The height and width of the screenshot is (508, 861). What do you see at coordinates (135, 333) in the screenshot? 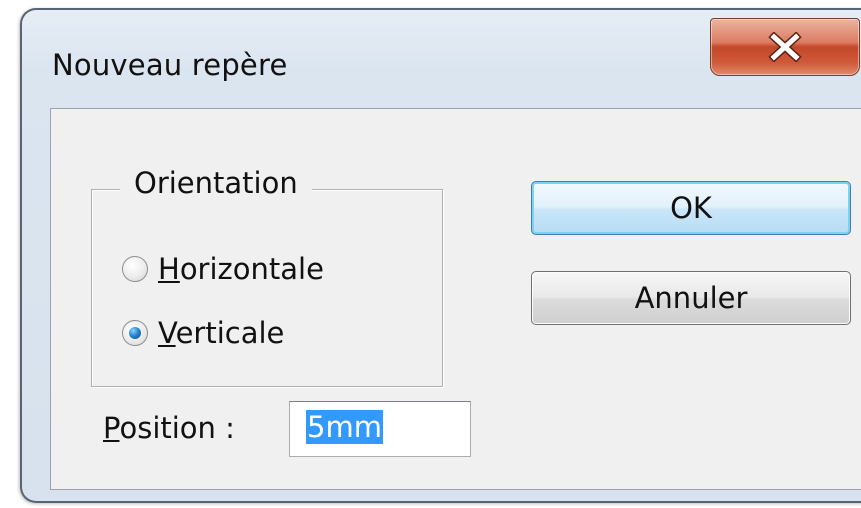
I see `radio-button-checked` at bounding box center [135, 333].